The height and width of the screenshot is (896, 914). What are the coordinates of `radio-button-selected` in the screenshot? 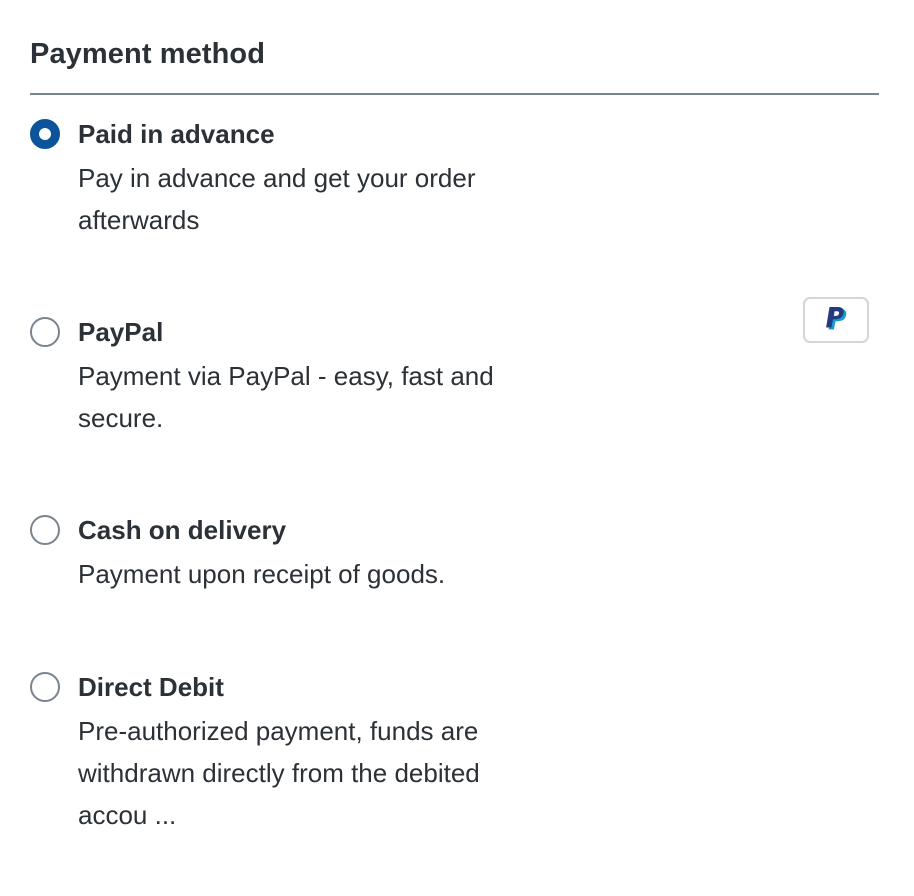 It's located at (45, 134).